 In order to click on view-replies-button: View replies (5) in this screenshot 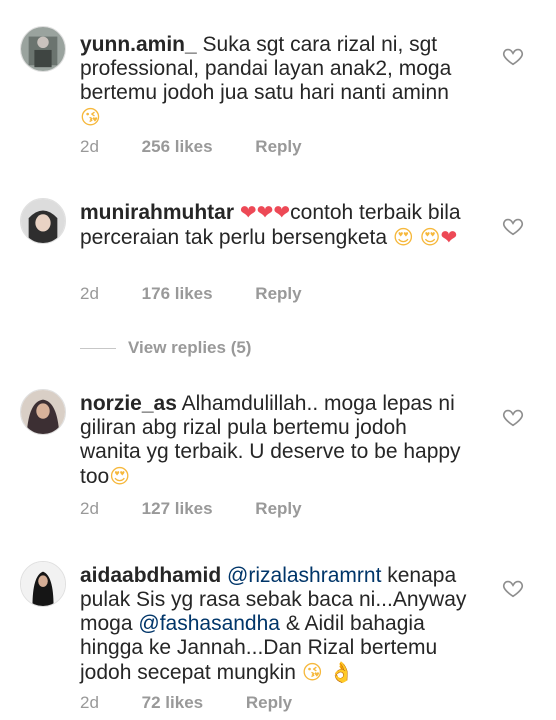, I will do `click(165, 348)`.